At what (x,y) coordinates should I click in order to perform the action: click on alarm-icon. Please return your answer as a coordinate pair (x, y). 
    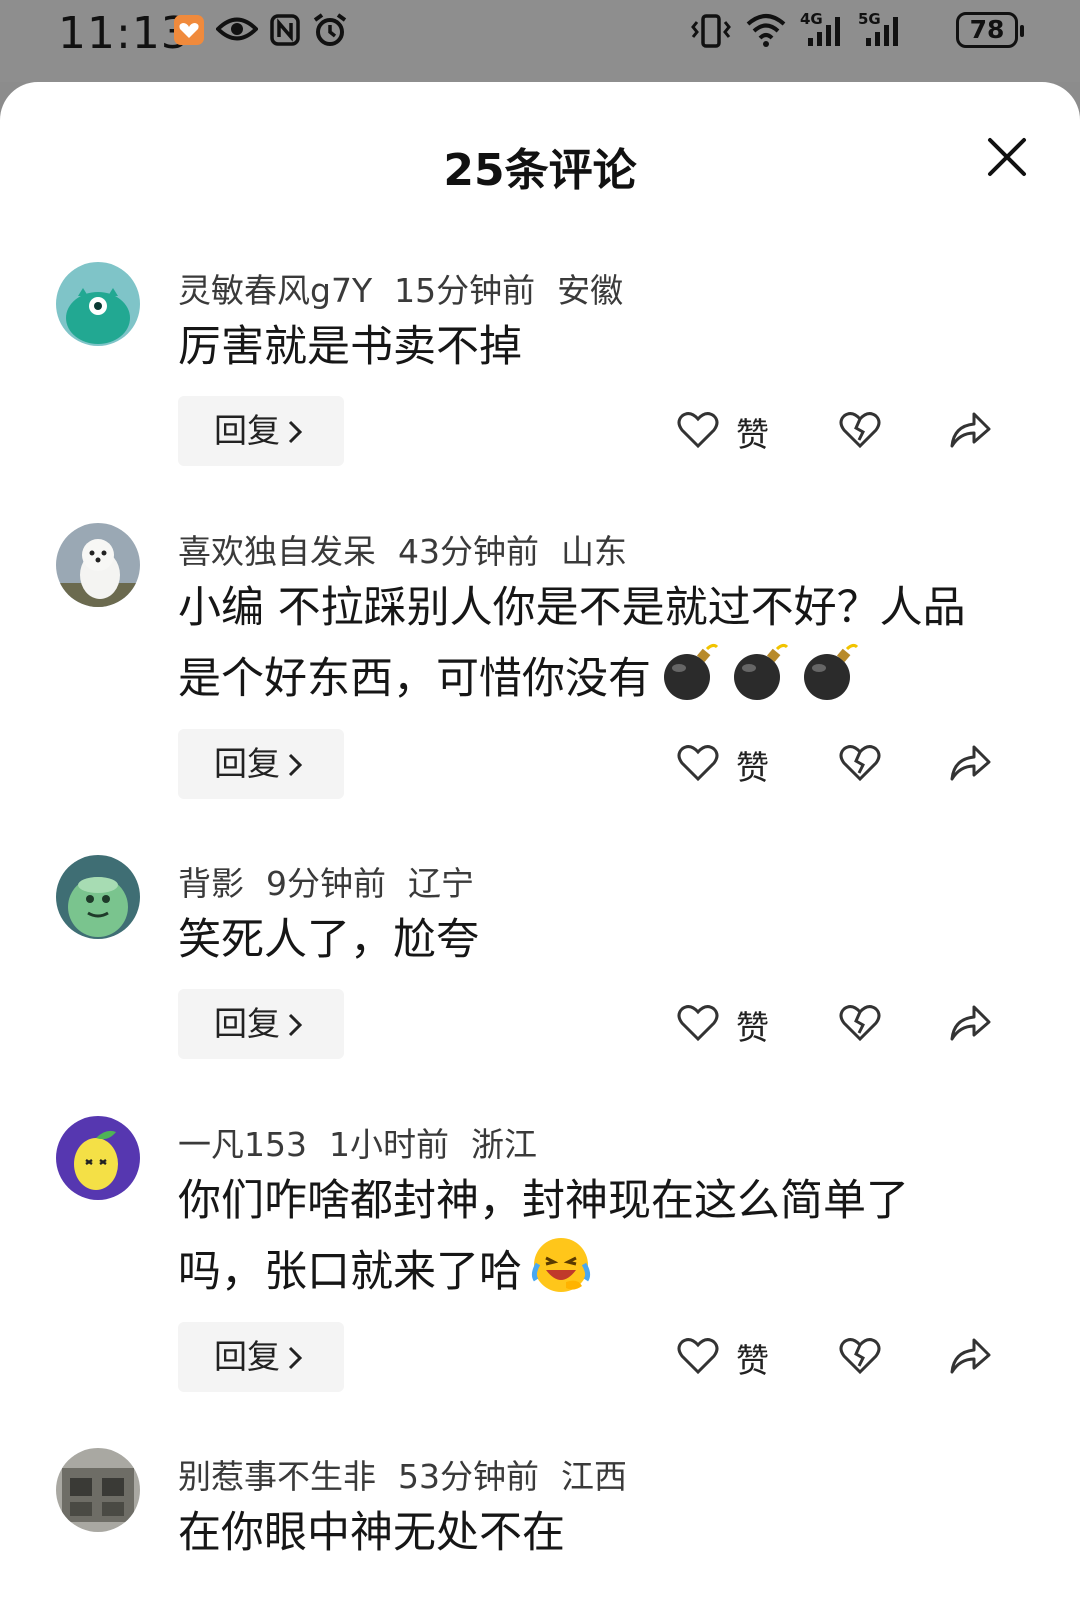
    Looking at the image, I should click on (330, 29).